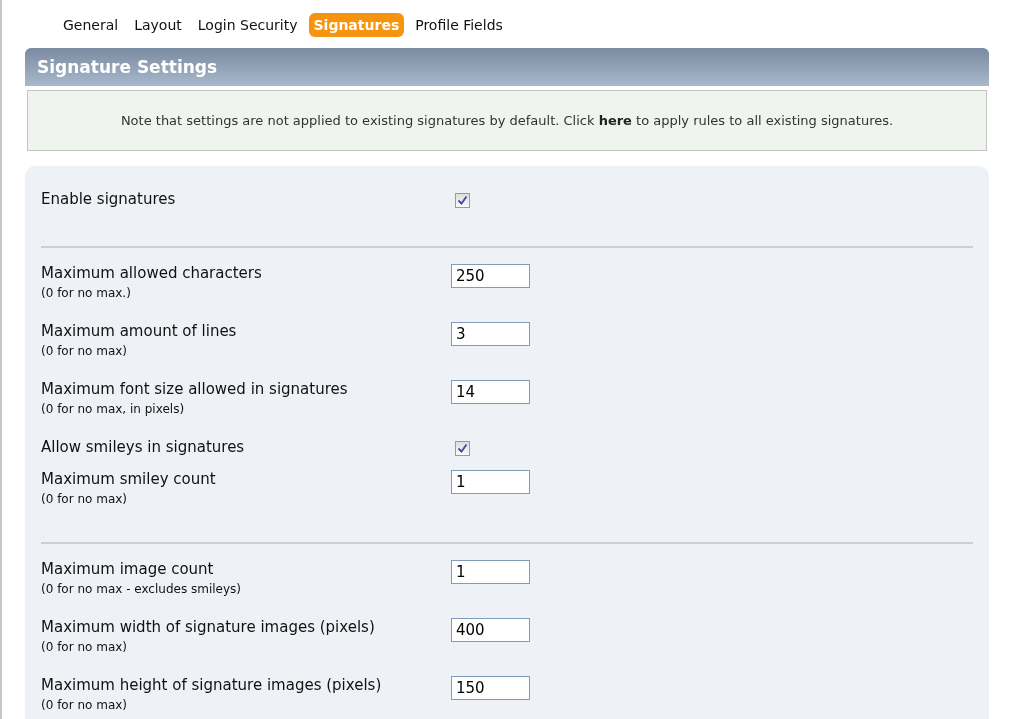 The width and height of the screenshot is (1013, 719). I want to click on setting-label: Maximum smiley count, so click(129, 479).